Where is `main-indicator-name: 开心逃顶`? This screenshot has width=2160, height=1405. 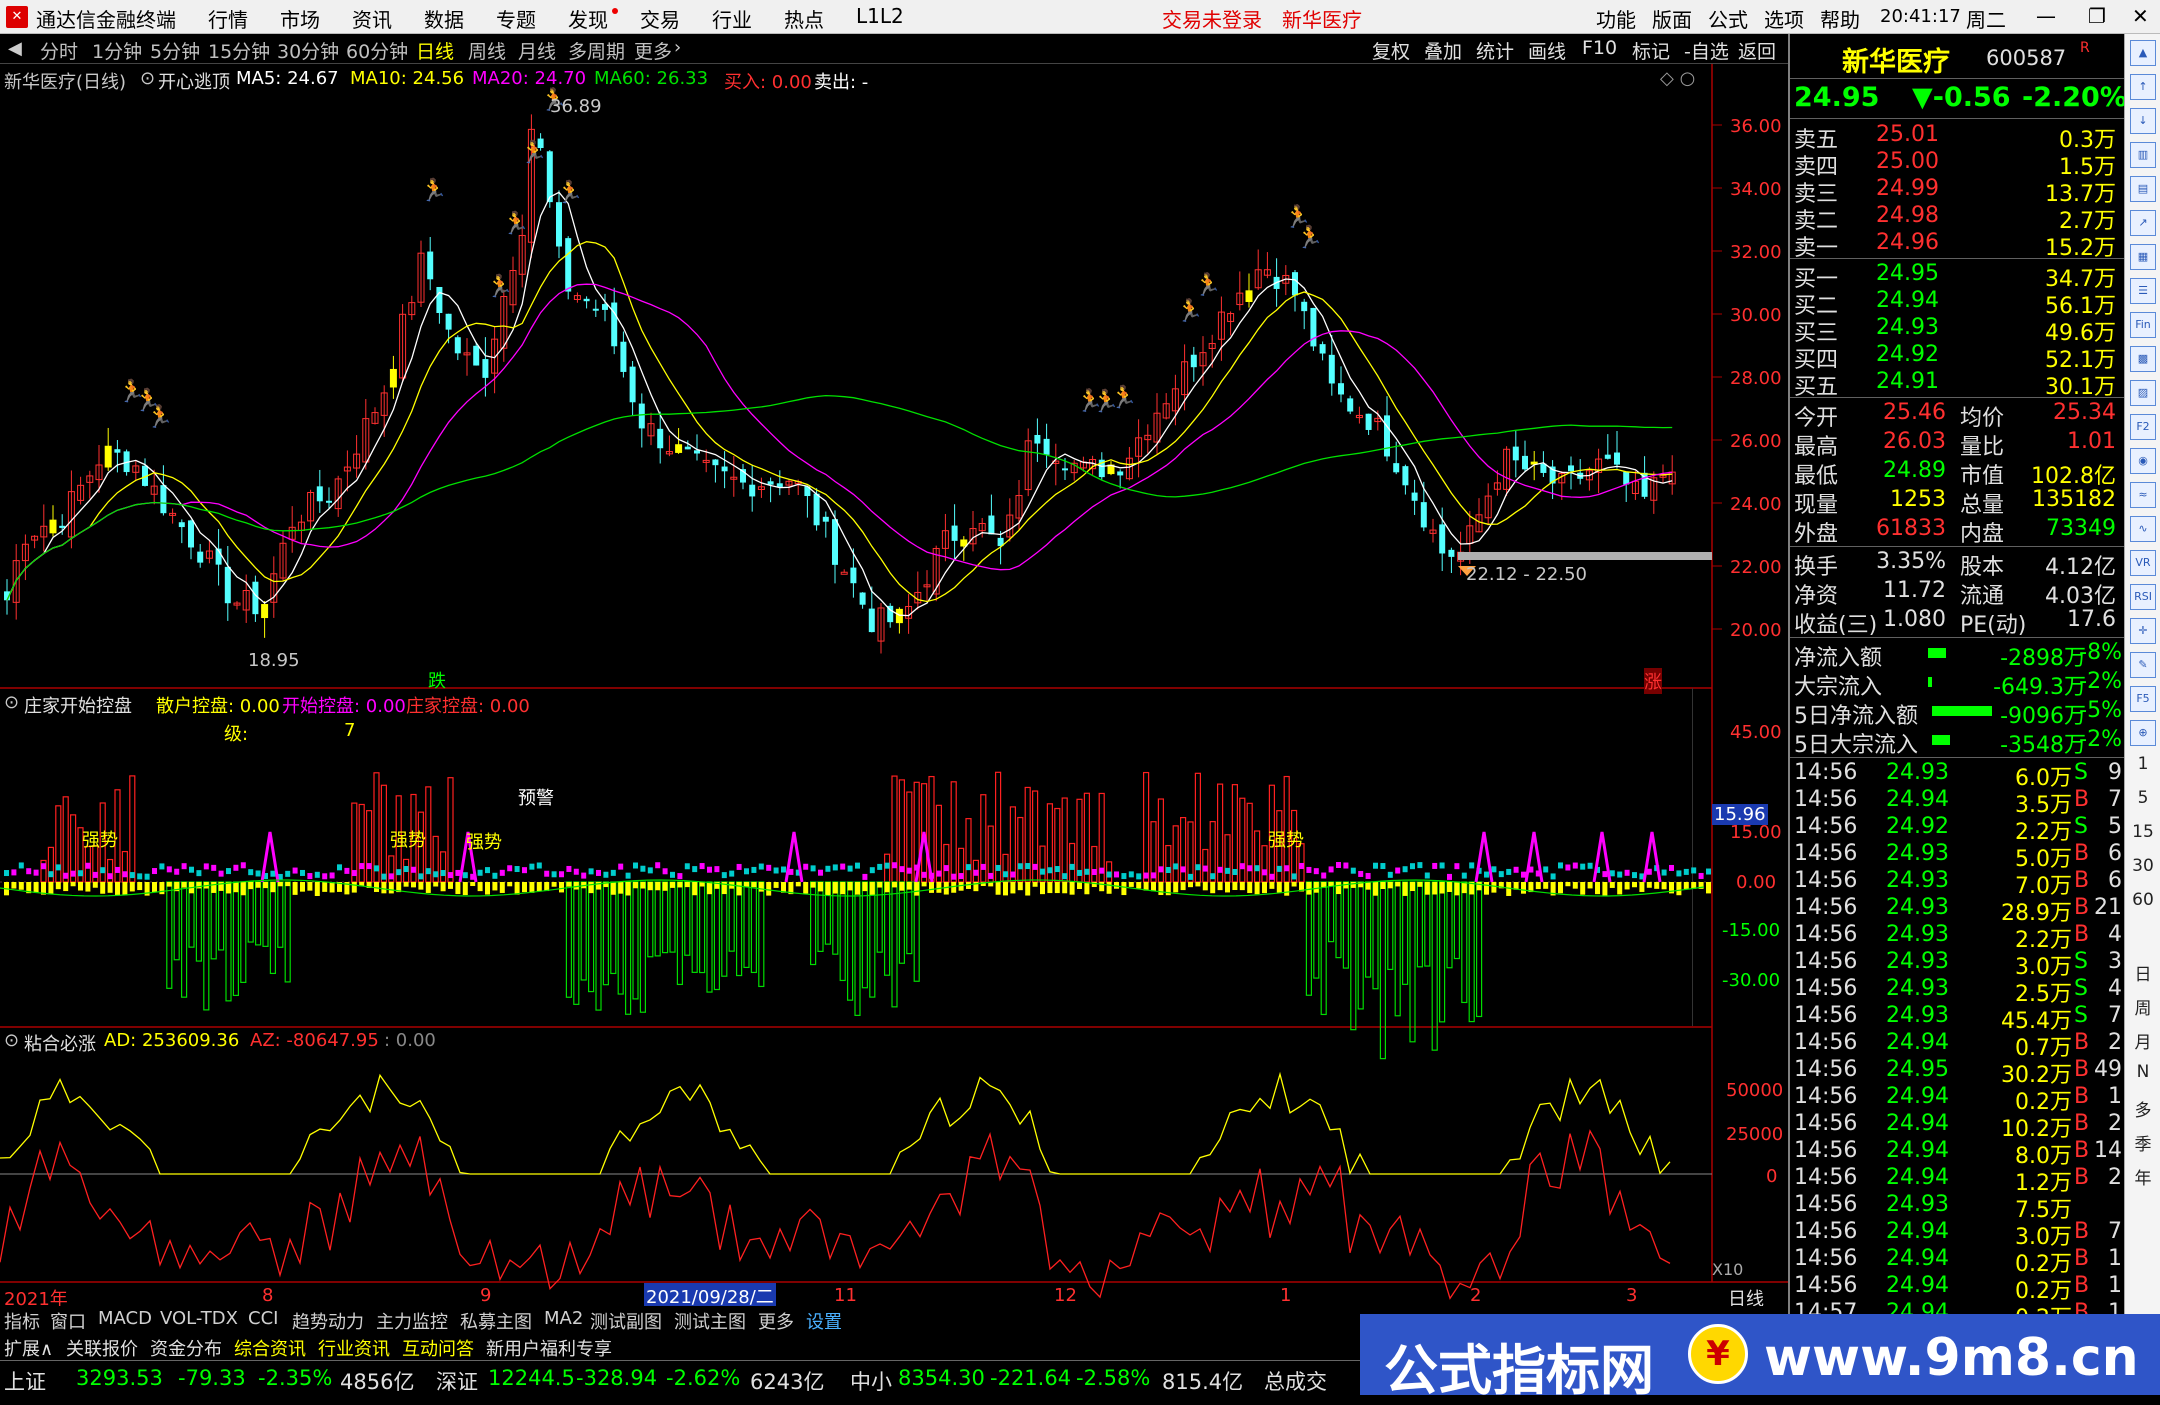 main-indicator-name: 开心逃顶 is located at coordinates (194, 81).